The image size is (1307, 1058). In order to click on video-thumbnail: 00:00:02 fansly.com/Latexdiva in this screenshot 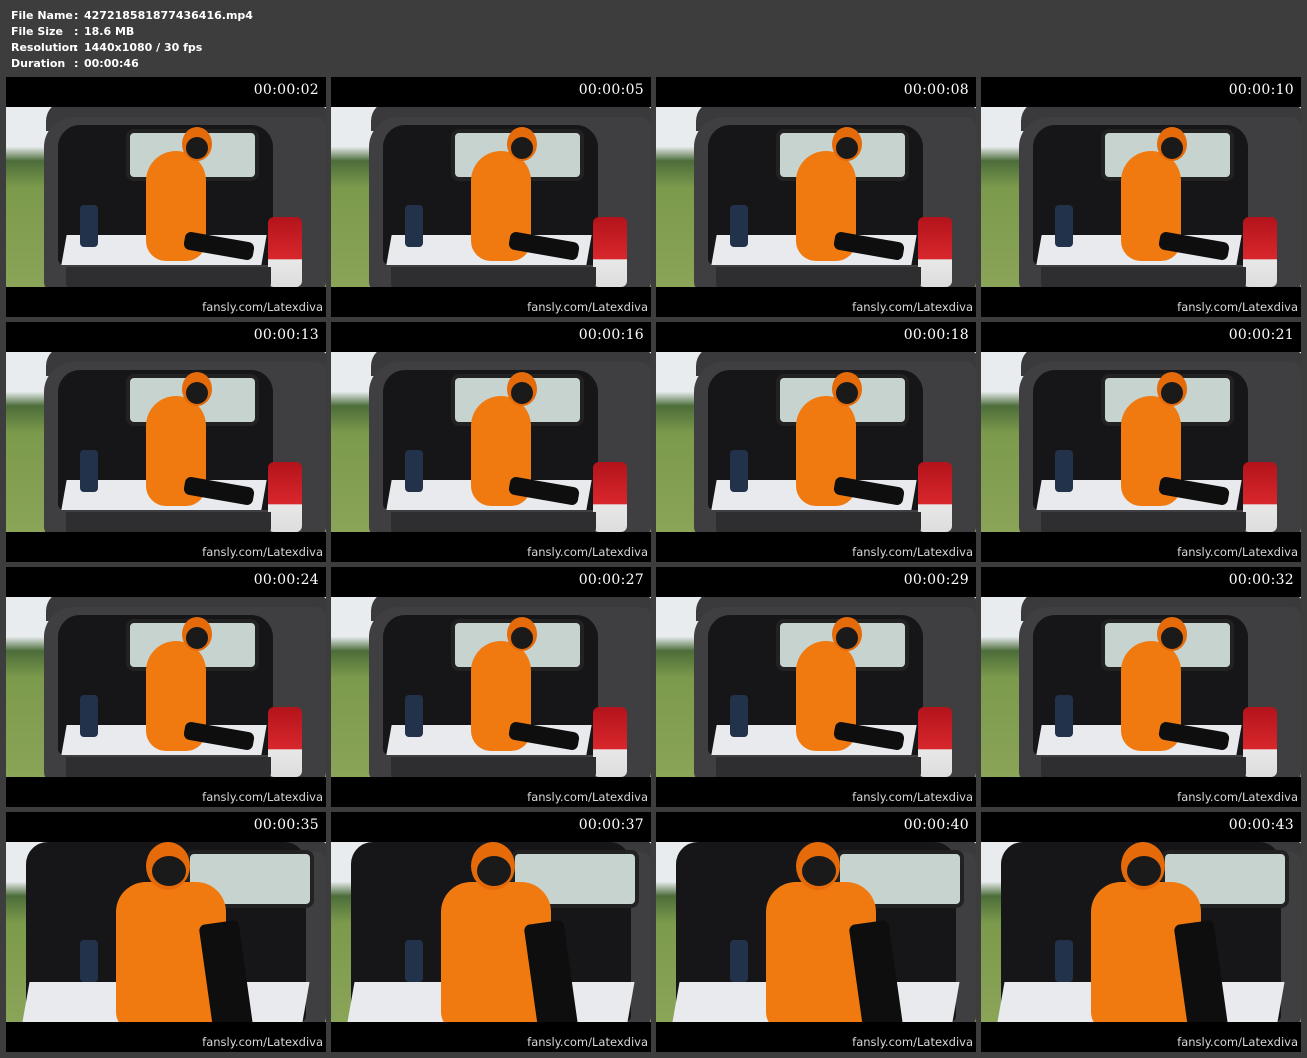, I will do `click(166, 197)`.